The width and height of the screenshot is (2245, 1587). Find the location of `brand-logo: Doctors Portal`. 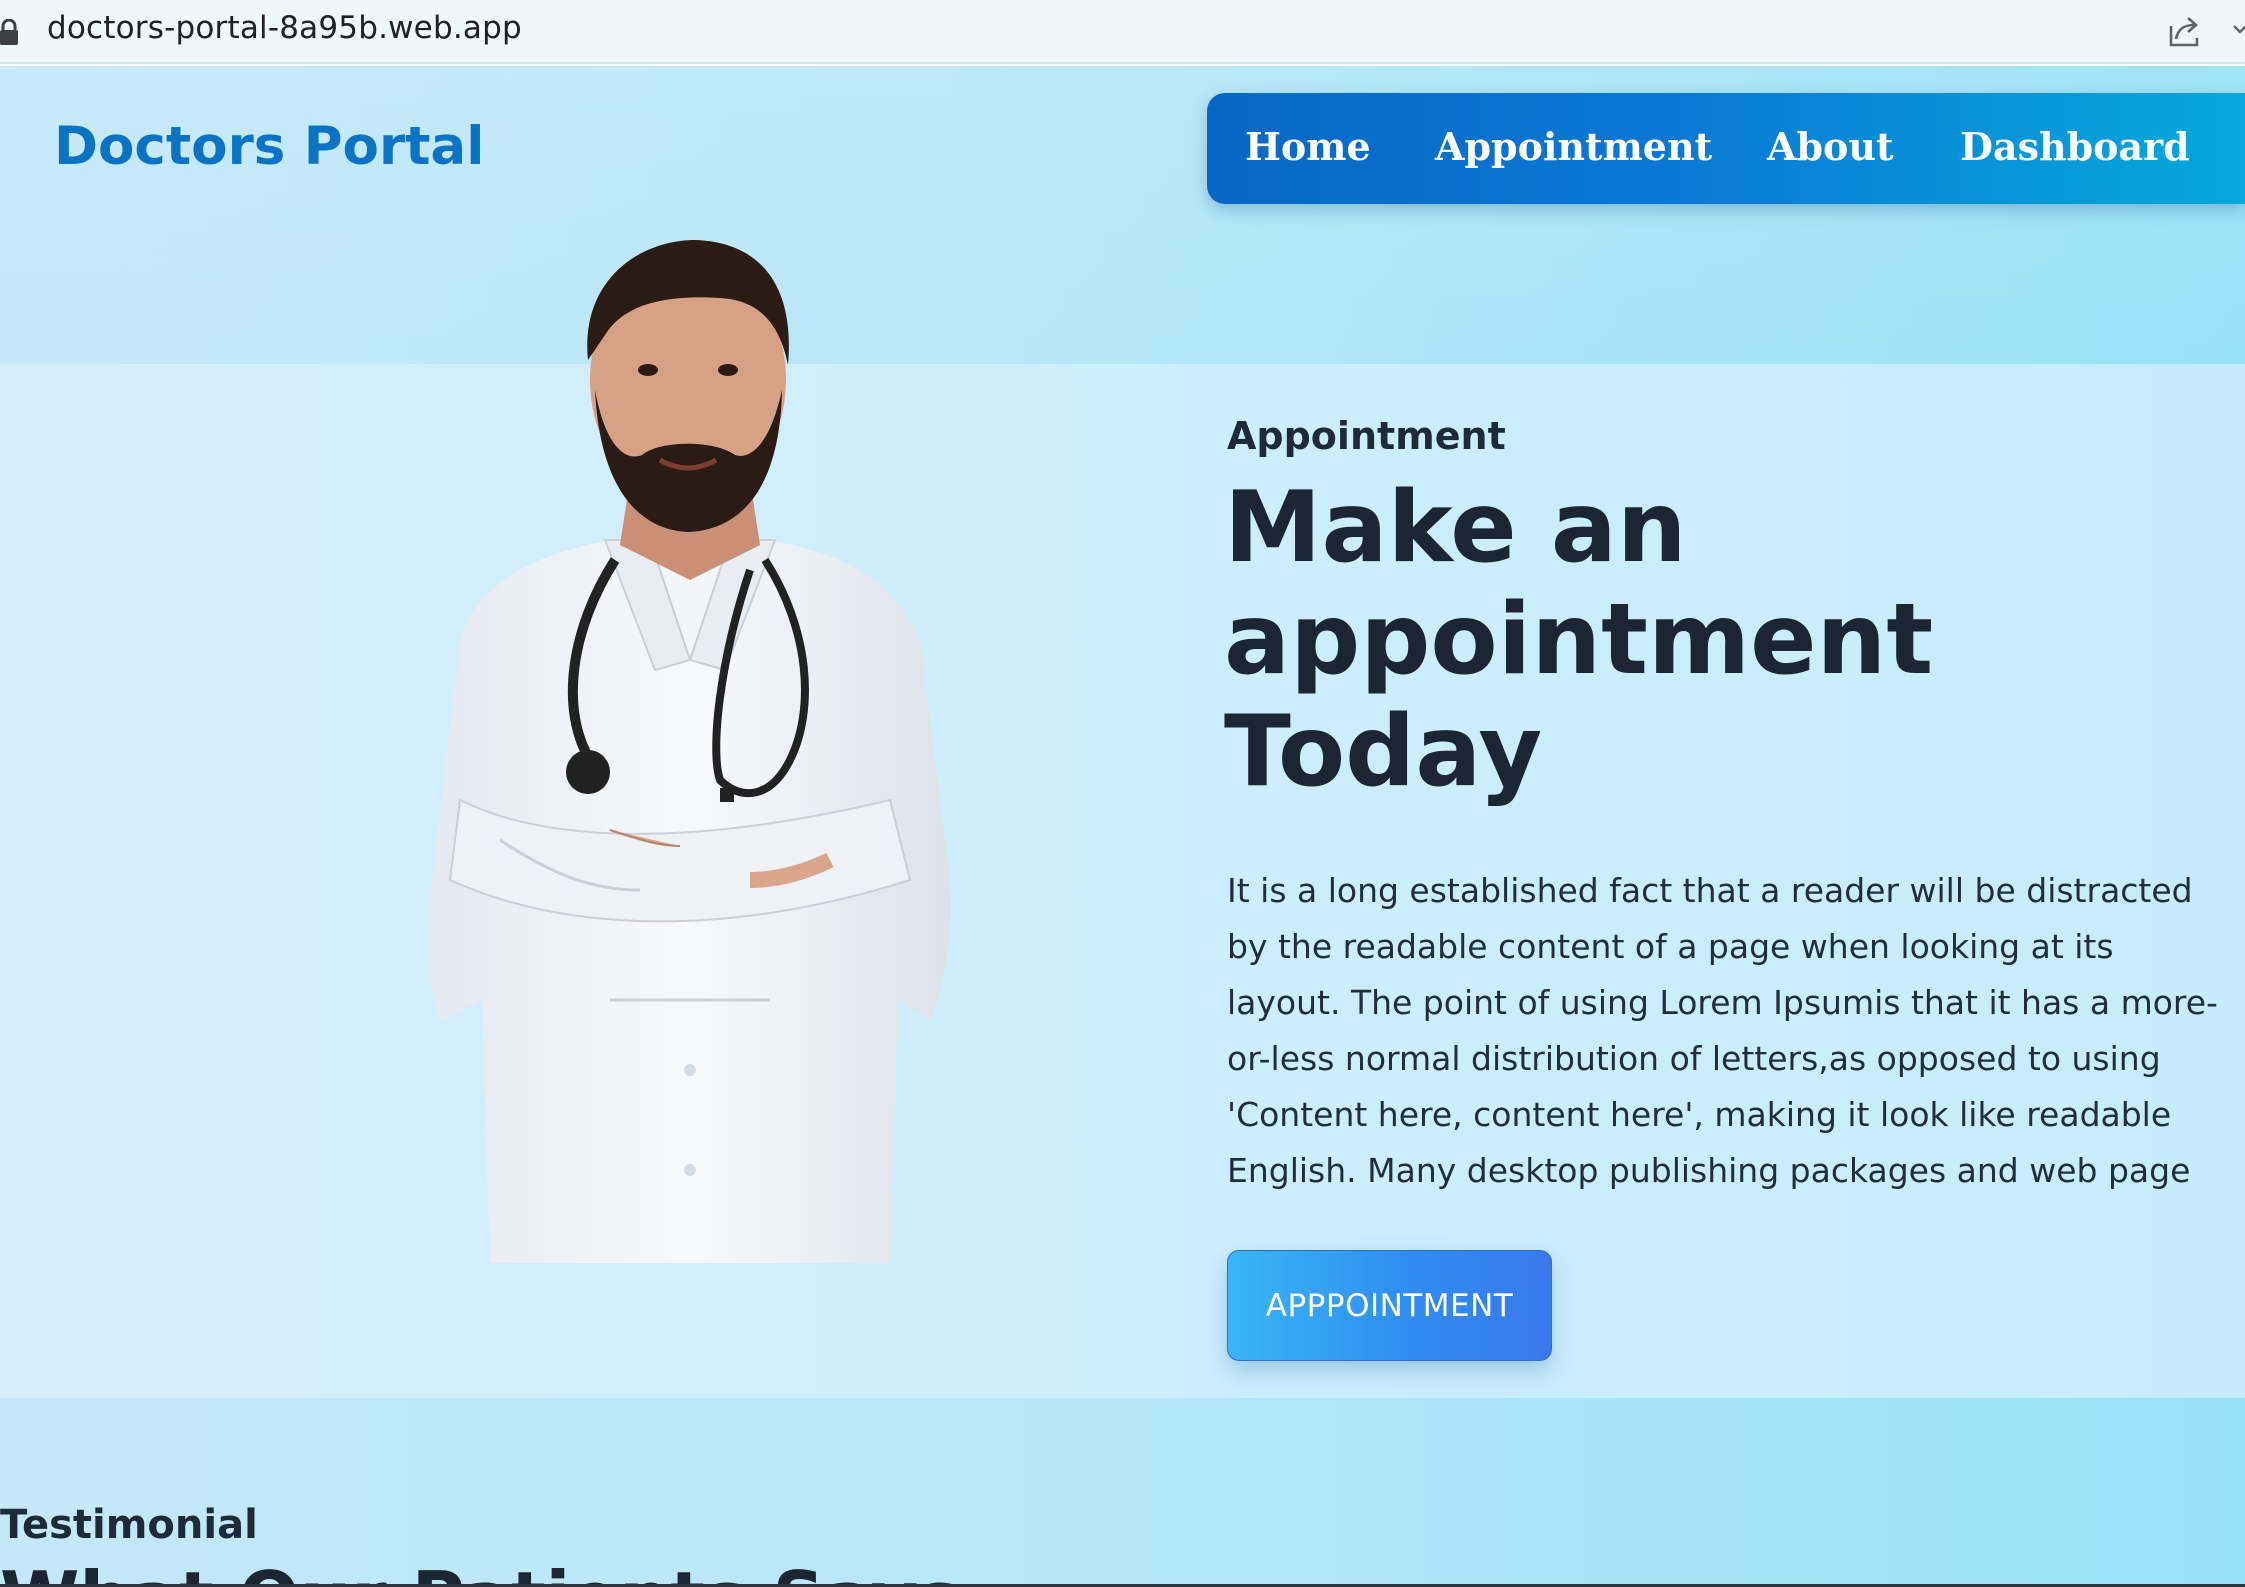

brand-logo: Doctors Portal is located at coordinates (269, 146).